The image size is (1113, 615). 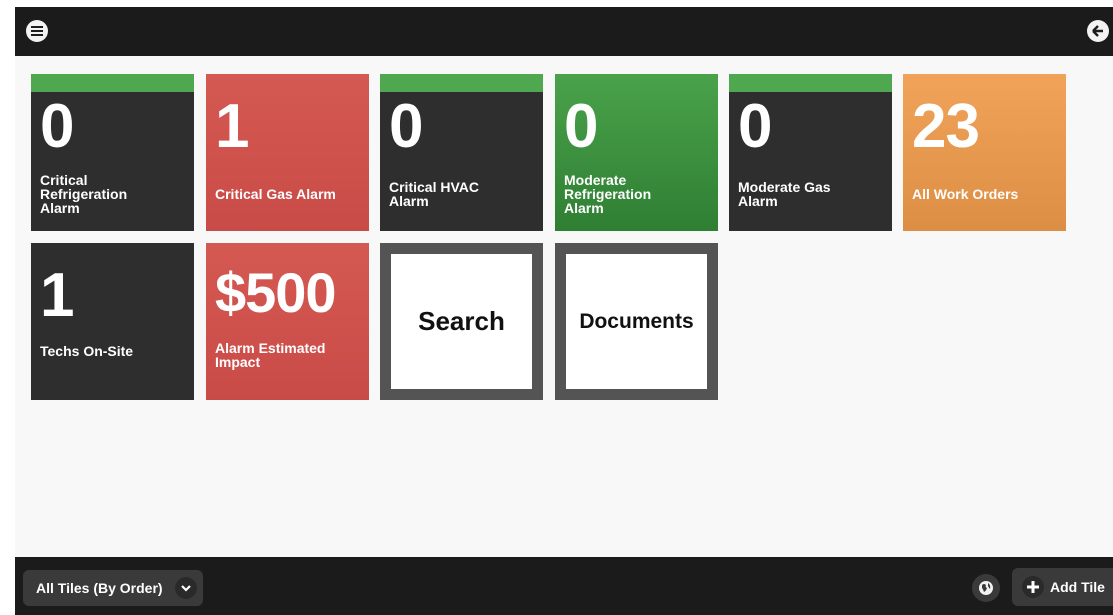 I want to click on tile-label: Moderate Refrigeration Alarm, so click(x=638, y=194).